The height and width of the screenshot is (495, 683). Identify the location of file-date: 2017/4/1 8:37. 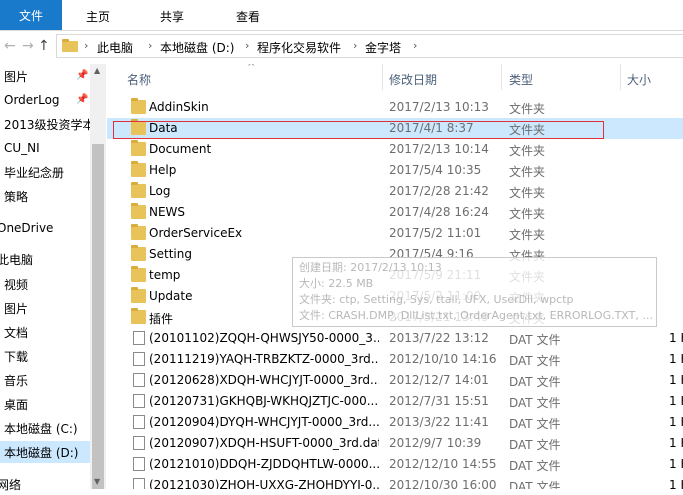
(431, 128).